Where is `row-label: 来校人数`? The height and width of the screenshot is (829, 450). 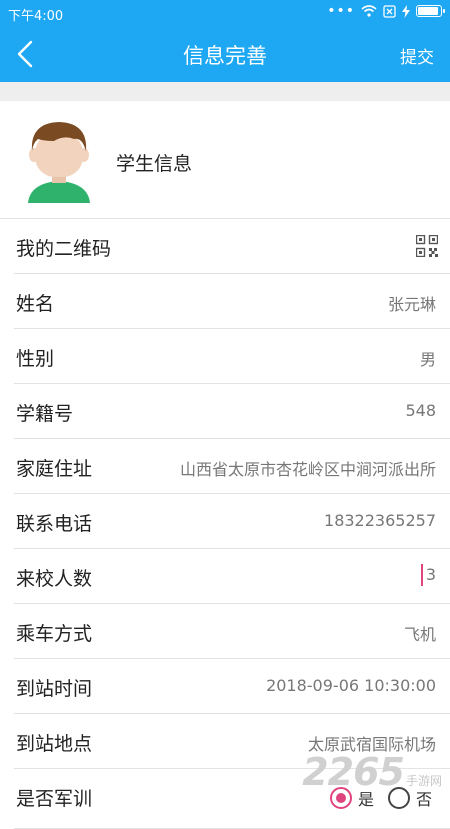 row-label: 来校人数 is located at coordinates (54, 579).